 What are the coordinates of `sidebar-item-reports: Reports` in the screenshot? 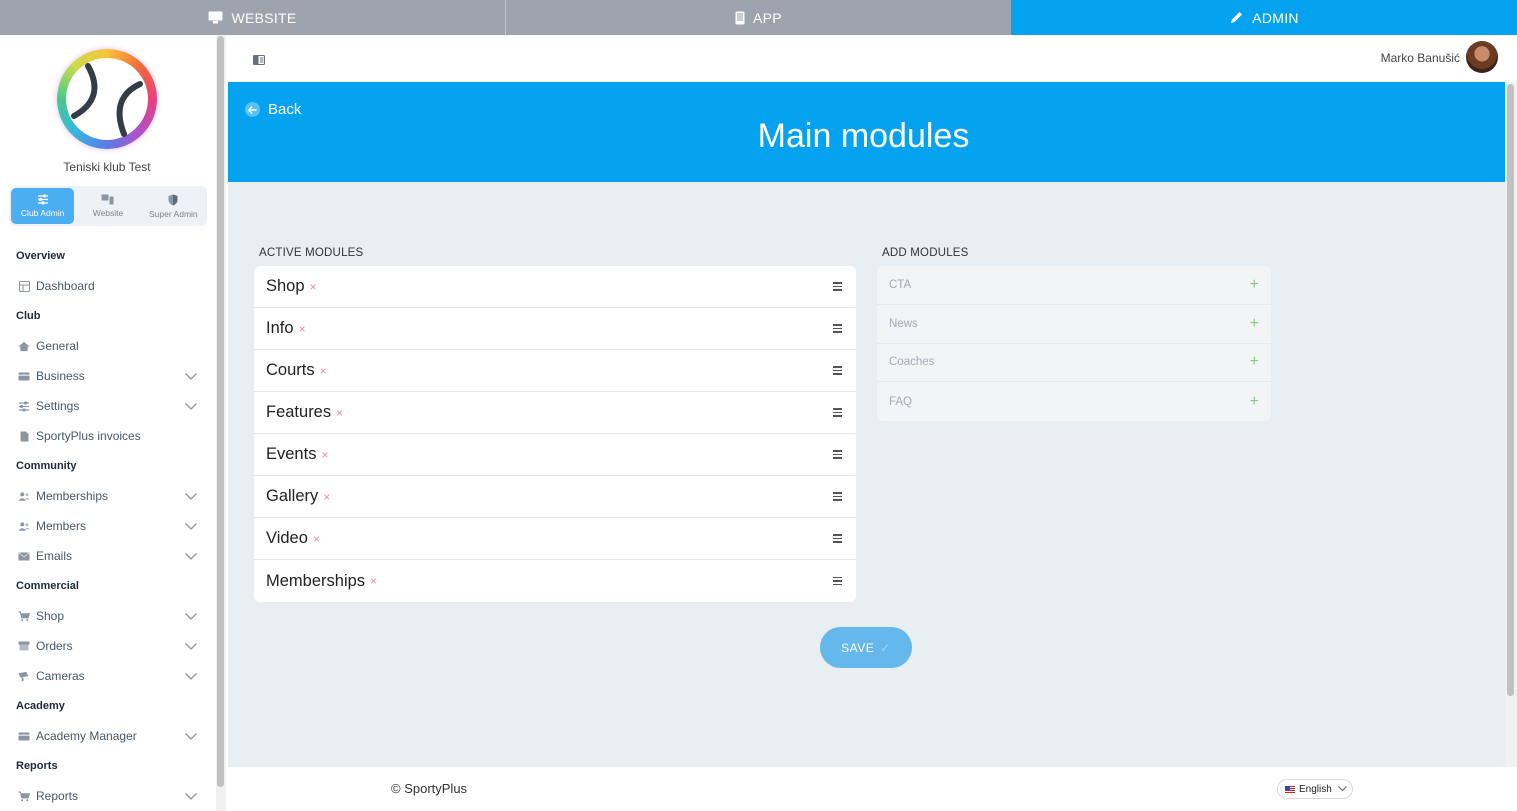 It's located at (107, 796).